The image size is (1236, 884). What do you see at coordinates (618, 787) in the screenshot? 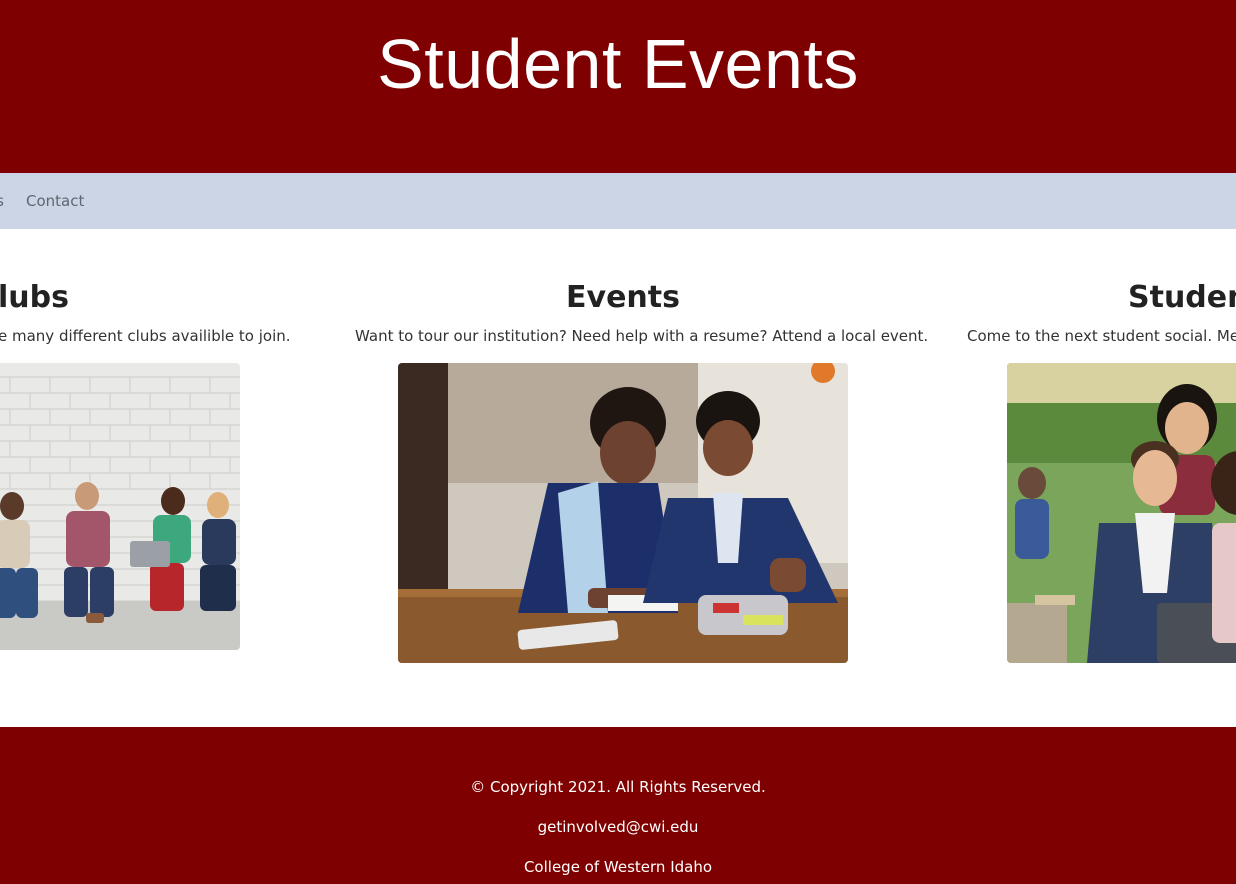
I see `footer-copyright: © Copyright 2021. All Rights Reserved.` at bounding box center [618, 787].